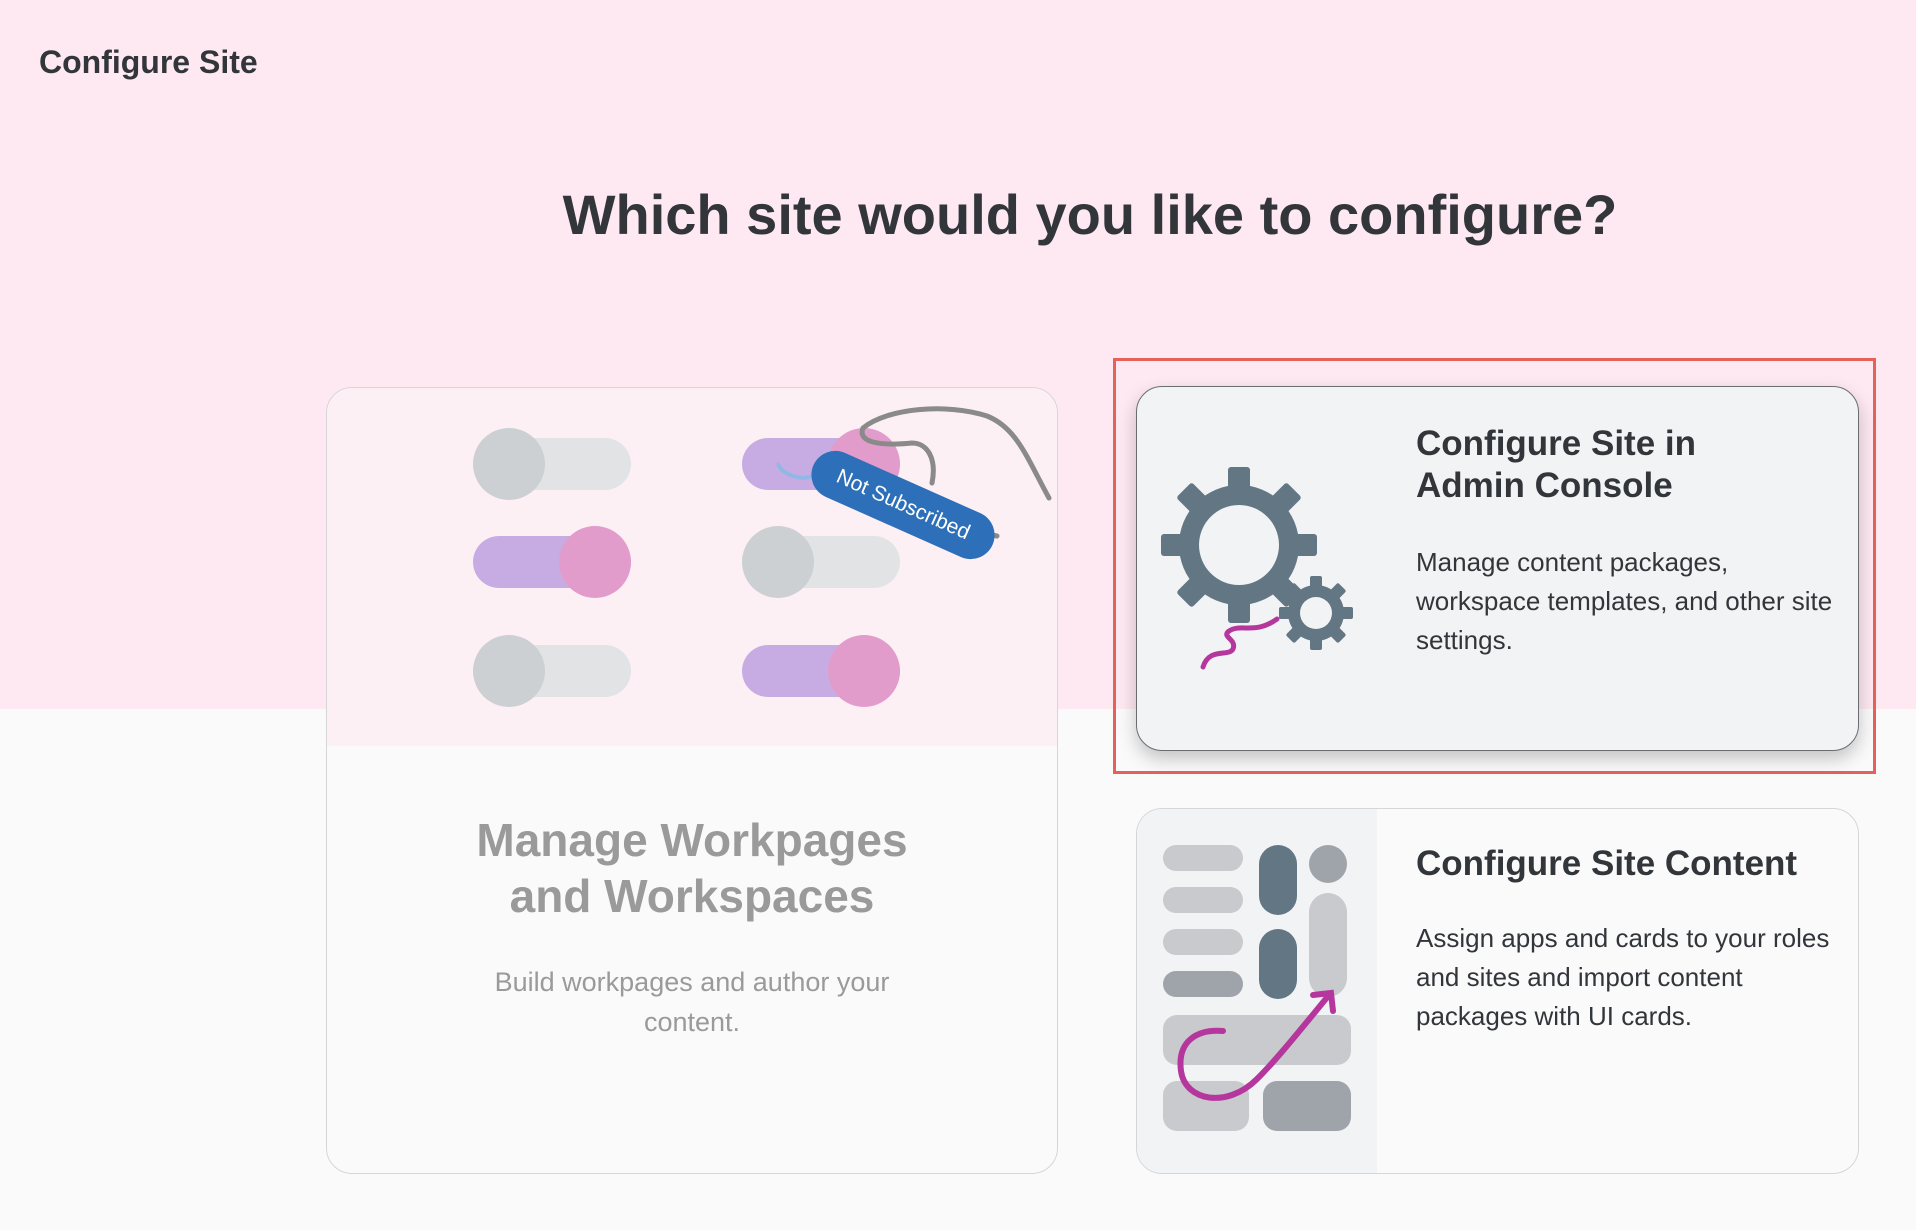 The height and width of the screenshot is (1230, 1916). What do you see at coordinates (1556, 464) in the screenshot?
I see `tile-title: Configure Site in Admin Console` at bounding box center [1556, 464].